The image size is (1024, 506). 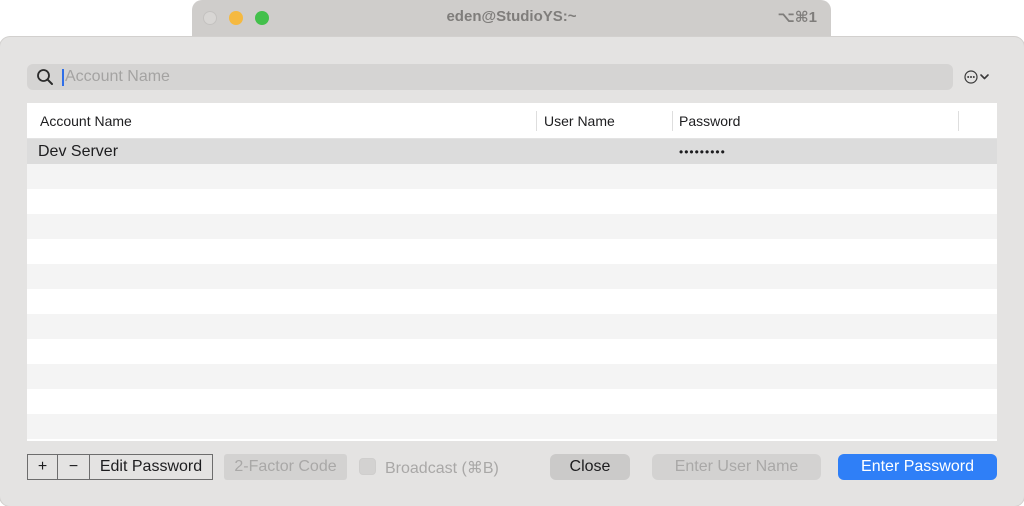 I want to click on remove-account-button: −, so click(x=73, y=467).